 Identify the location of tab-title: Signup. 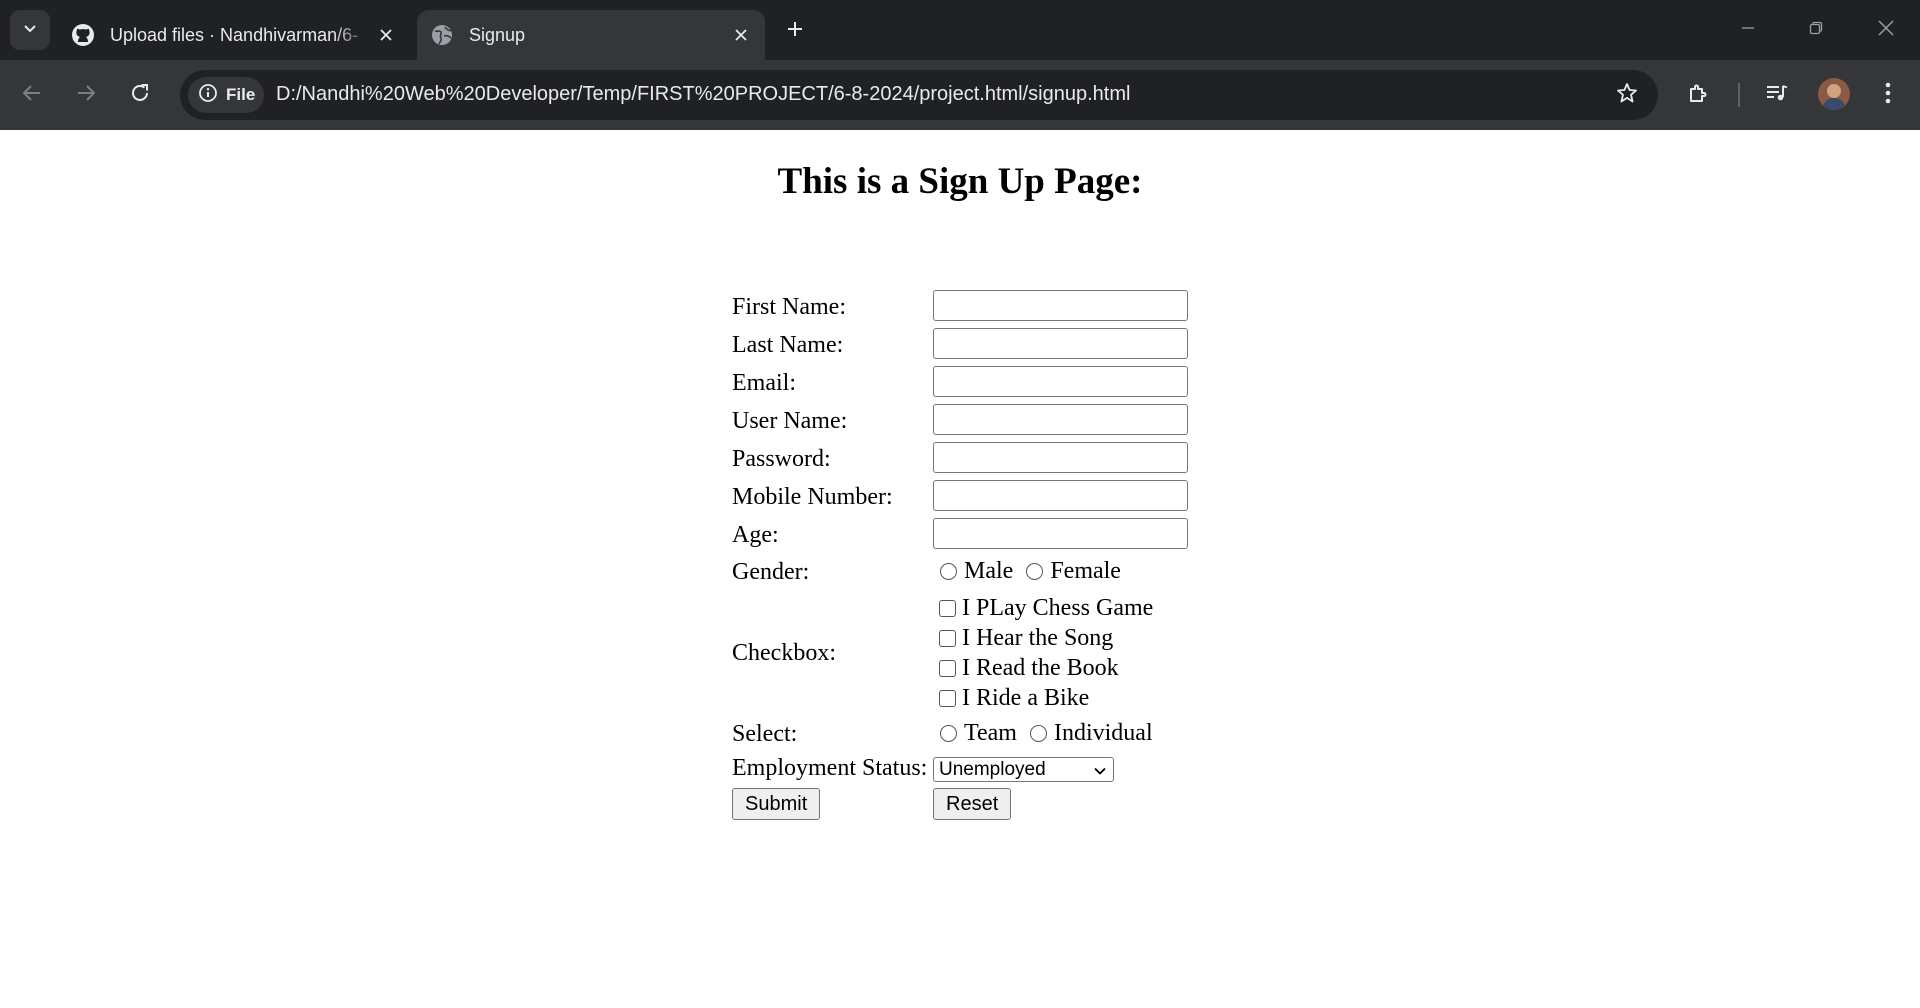
(497, 34).